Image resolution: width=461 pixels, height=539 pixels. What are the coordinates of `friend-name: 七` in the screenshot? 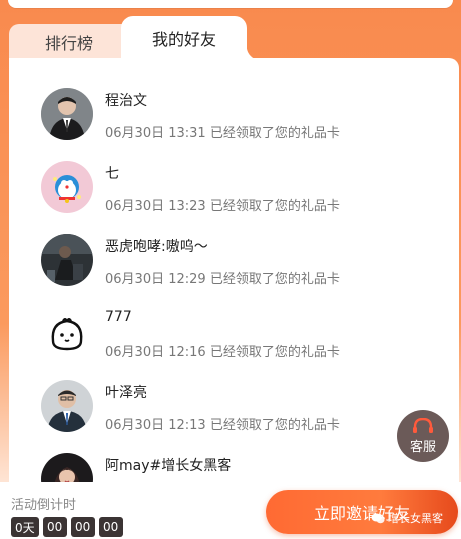 It's located at (112, 174).